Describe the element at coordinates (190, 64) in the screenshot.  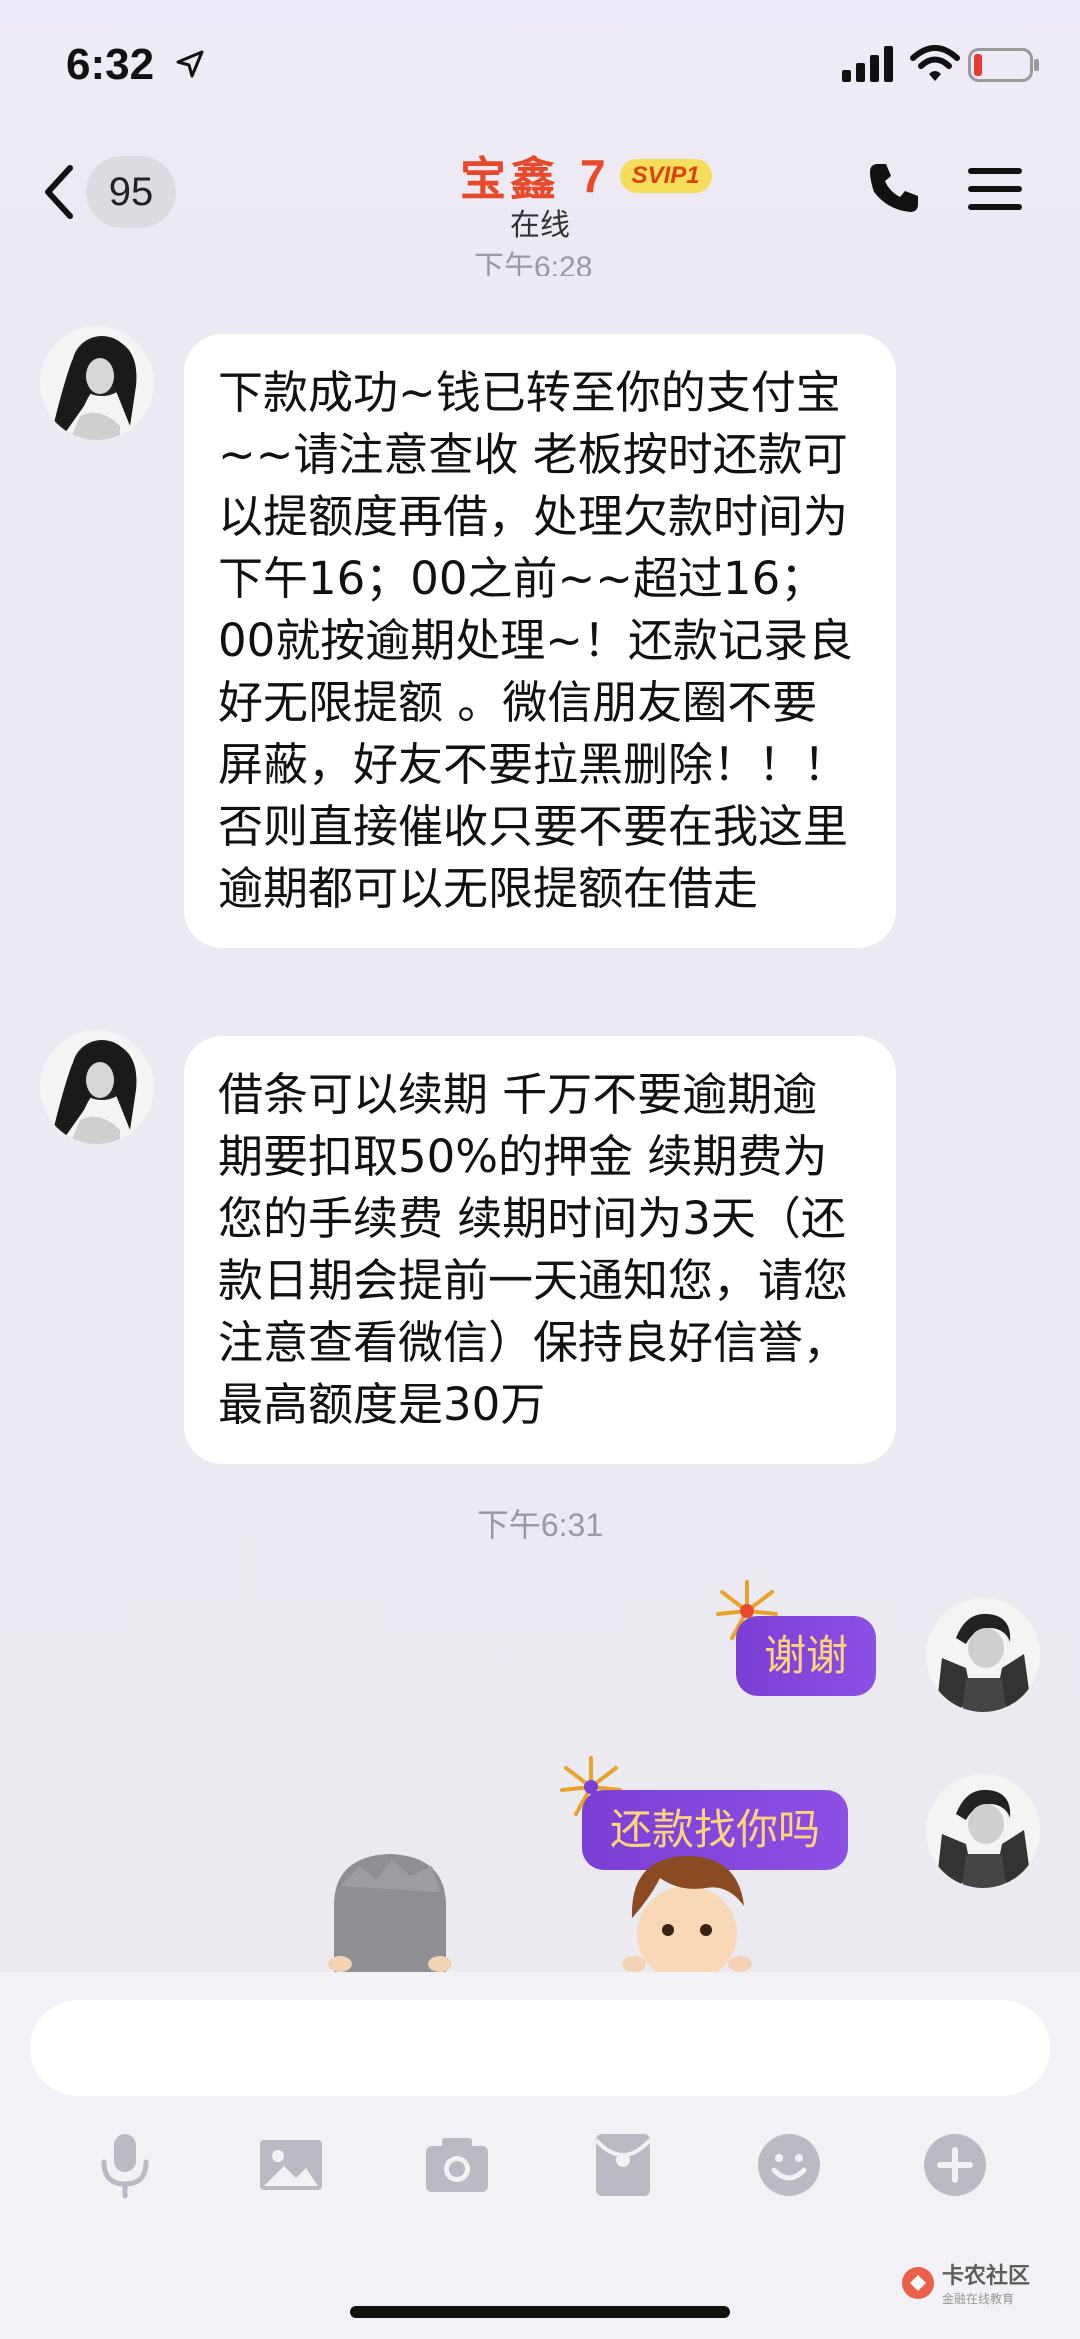
I see `location-arrow-icon` at that location.